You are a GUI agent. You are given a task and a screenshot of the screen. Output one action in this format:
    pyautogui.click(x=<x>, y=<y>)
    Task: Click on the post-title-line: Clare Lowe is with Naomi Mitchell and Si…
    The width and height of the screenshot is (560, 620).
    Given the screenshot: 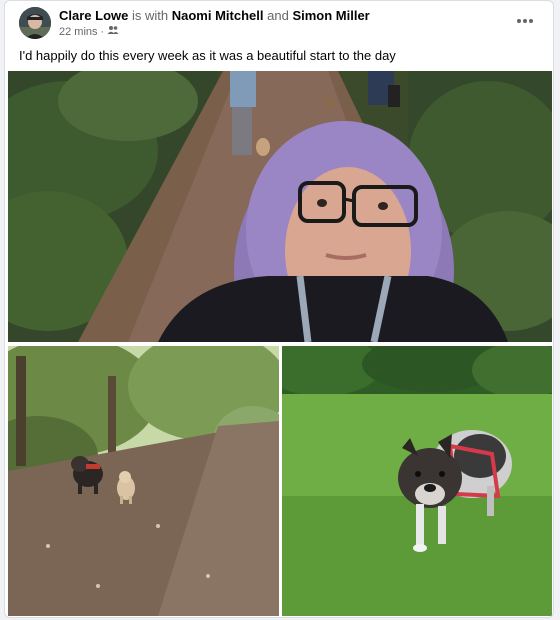 What is the action you would take?
    pyautogui.click(x=214, y=16)
    